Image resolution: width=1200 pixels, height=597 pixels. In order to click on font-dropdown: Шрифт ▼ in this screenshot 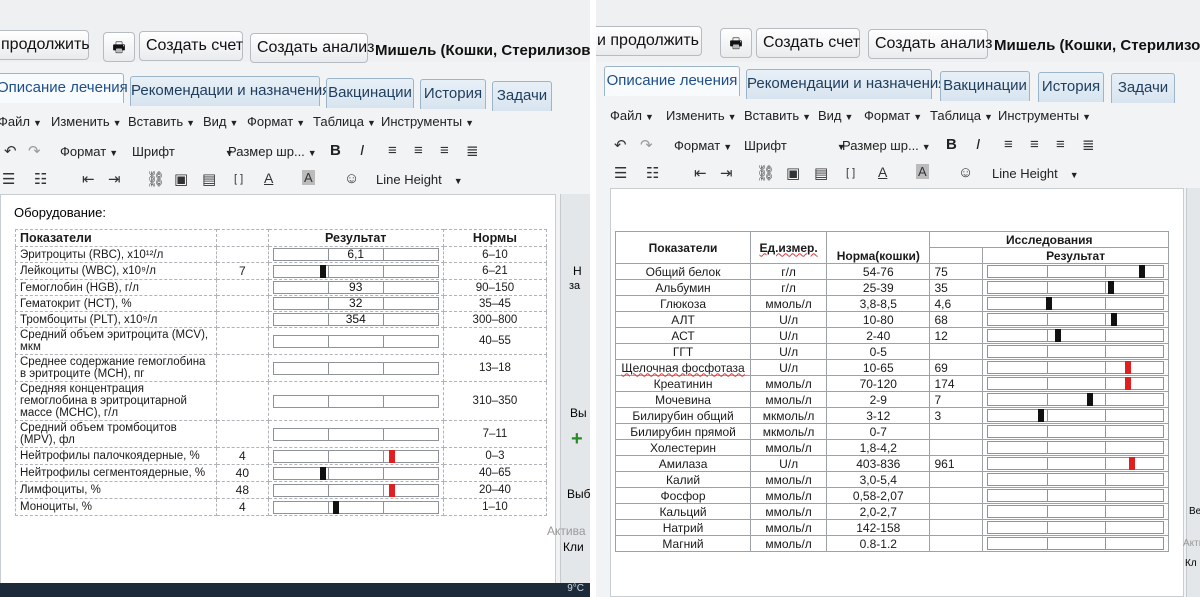, I will do `click(795, 145)`.